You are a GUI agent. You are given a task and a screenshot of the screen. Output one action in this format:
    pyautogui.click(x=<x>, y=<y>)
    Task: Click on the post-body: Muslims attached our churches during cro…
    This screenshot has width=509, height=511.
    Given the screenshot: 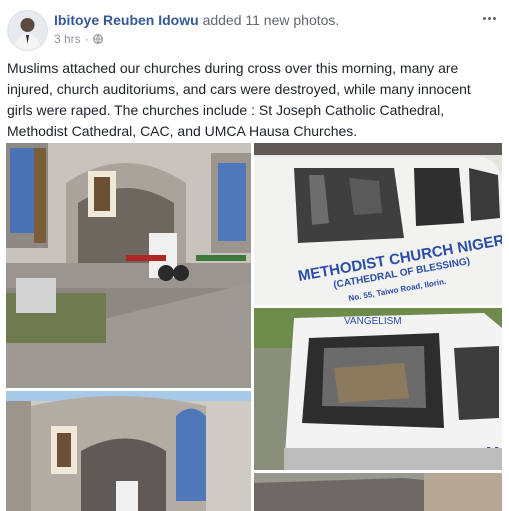 What is the action you would take?
    pyautogui.click(x=239, y=99)
    